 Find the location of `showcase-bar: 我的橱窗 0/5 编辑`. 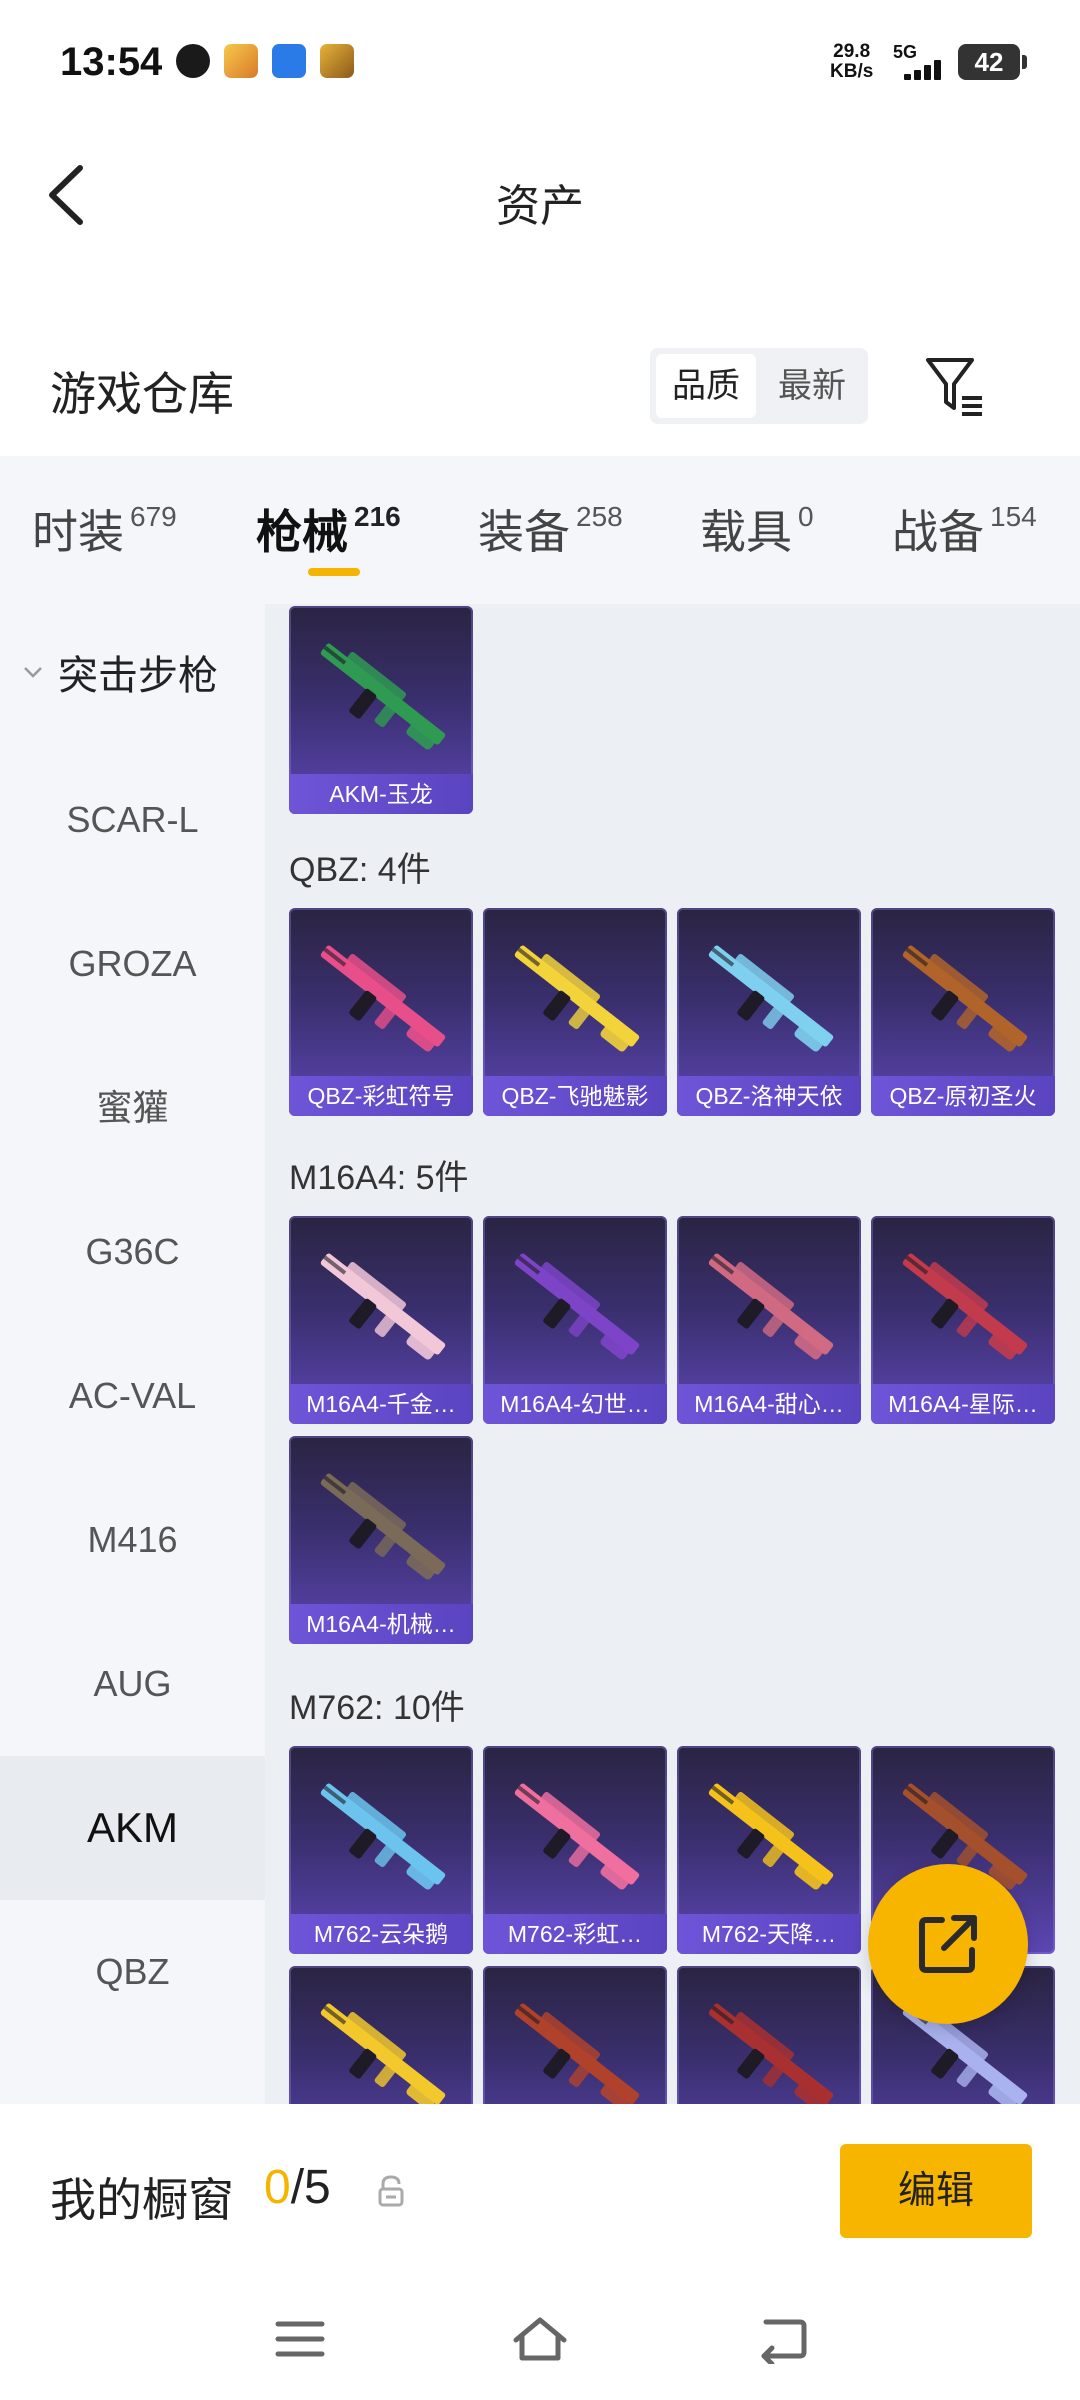

showcase-bar: 我的橱窗 0/5 编辑 is located at coordinates (540, 2252).